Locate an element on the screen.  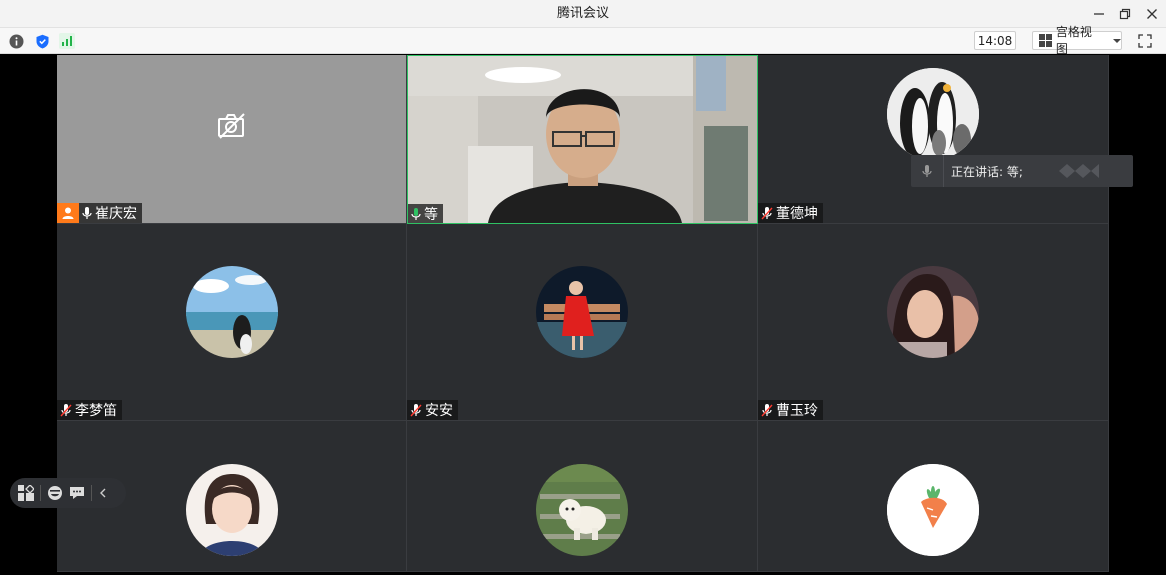
emoji-icon is located at coordinates (55, 493).